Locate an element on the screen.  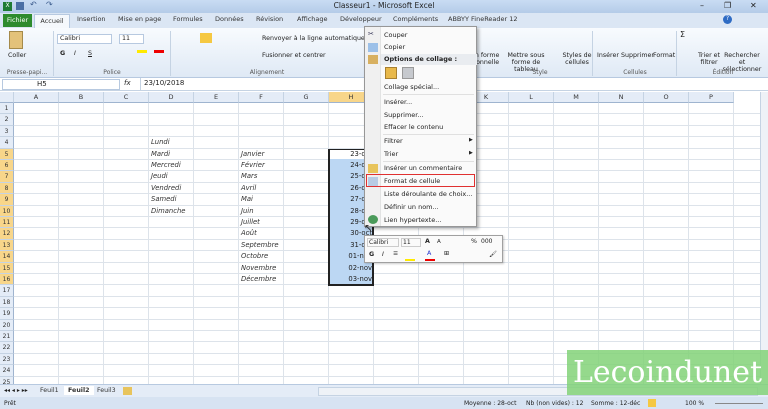
row-header-2: 2 is located at coordinates (7, 120).